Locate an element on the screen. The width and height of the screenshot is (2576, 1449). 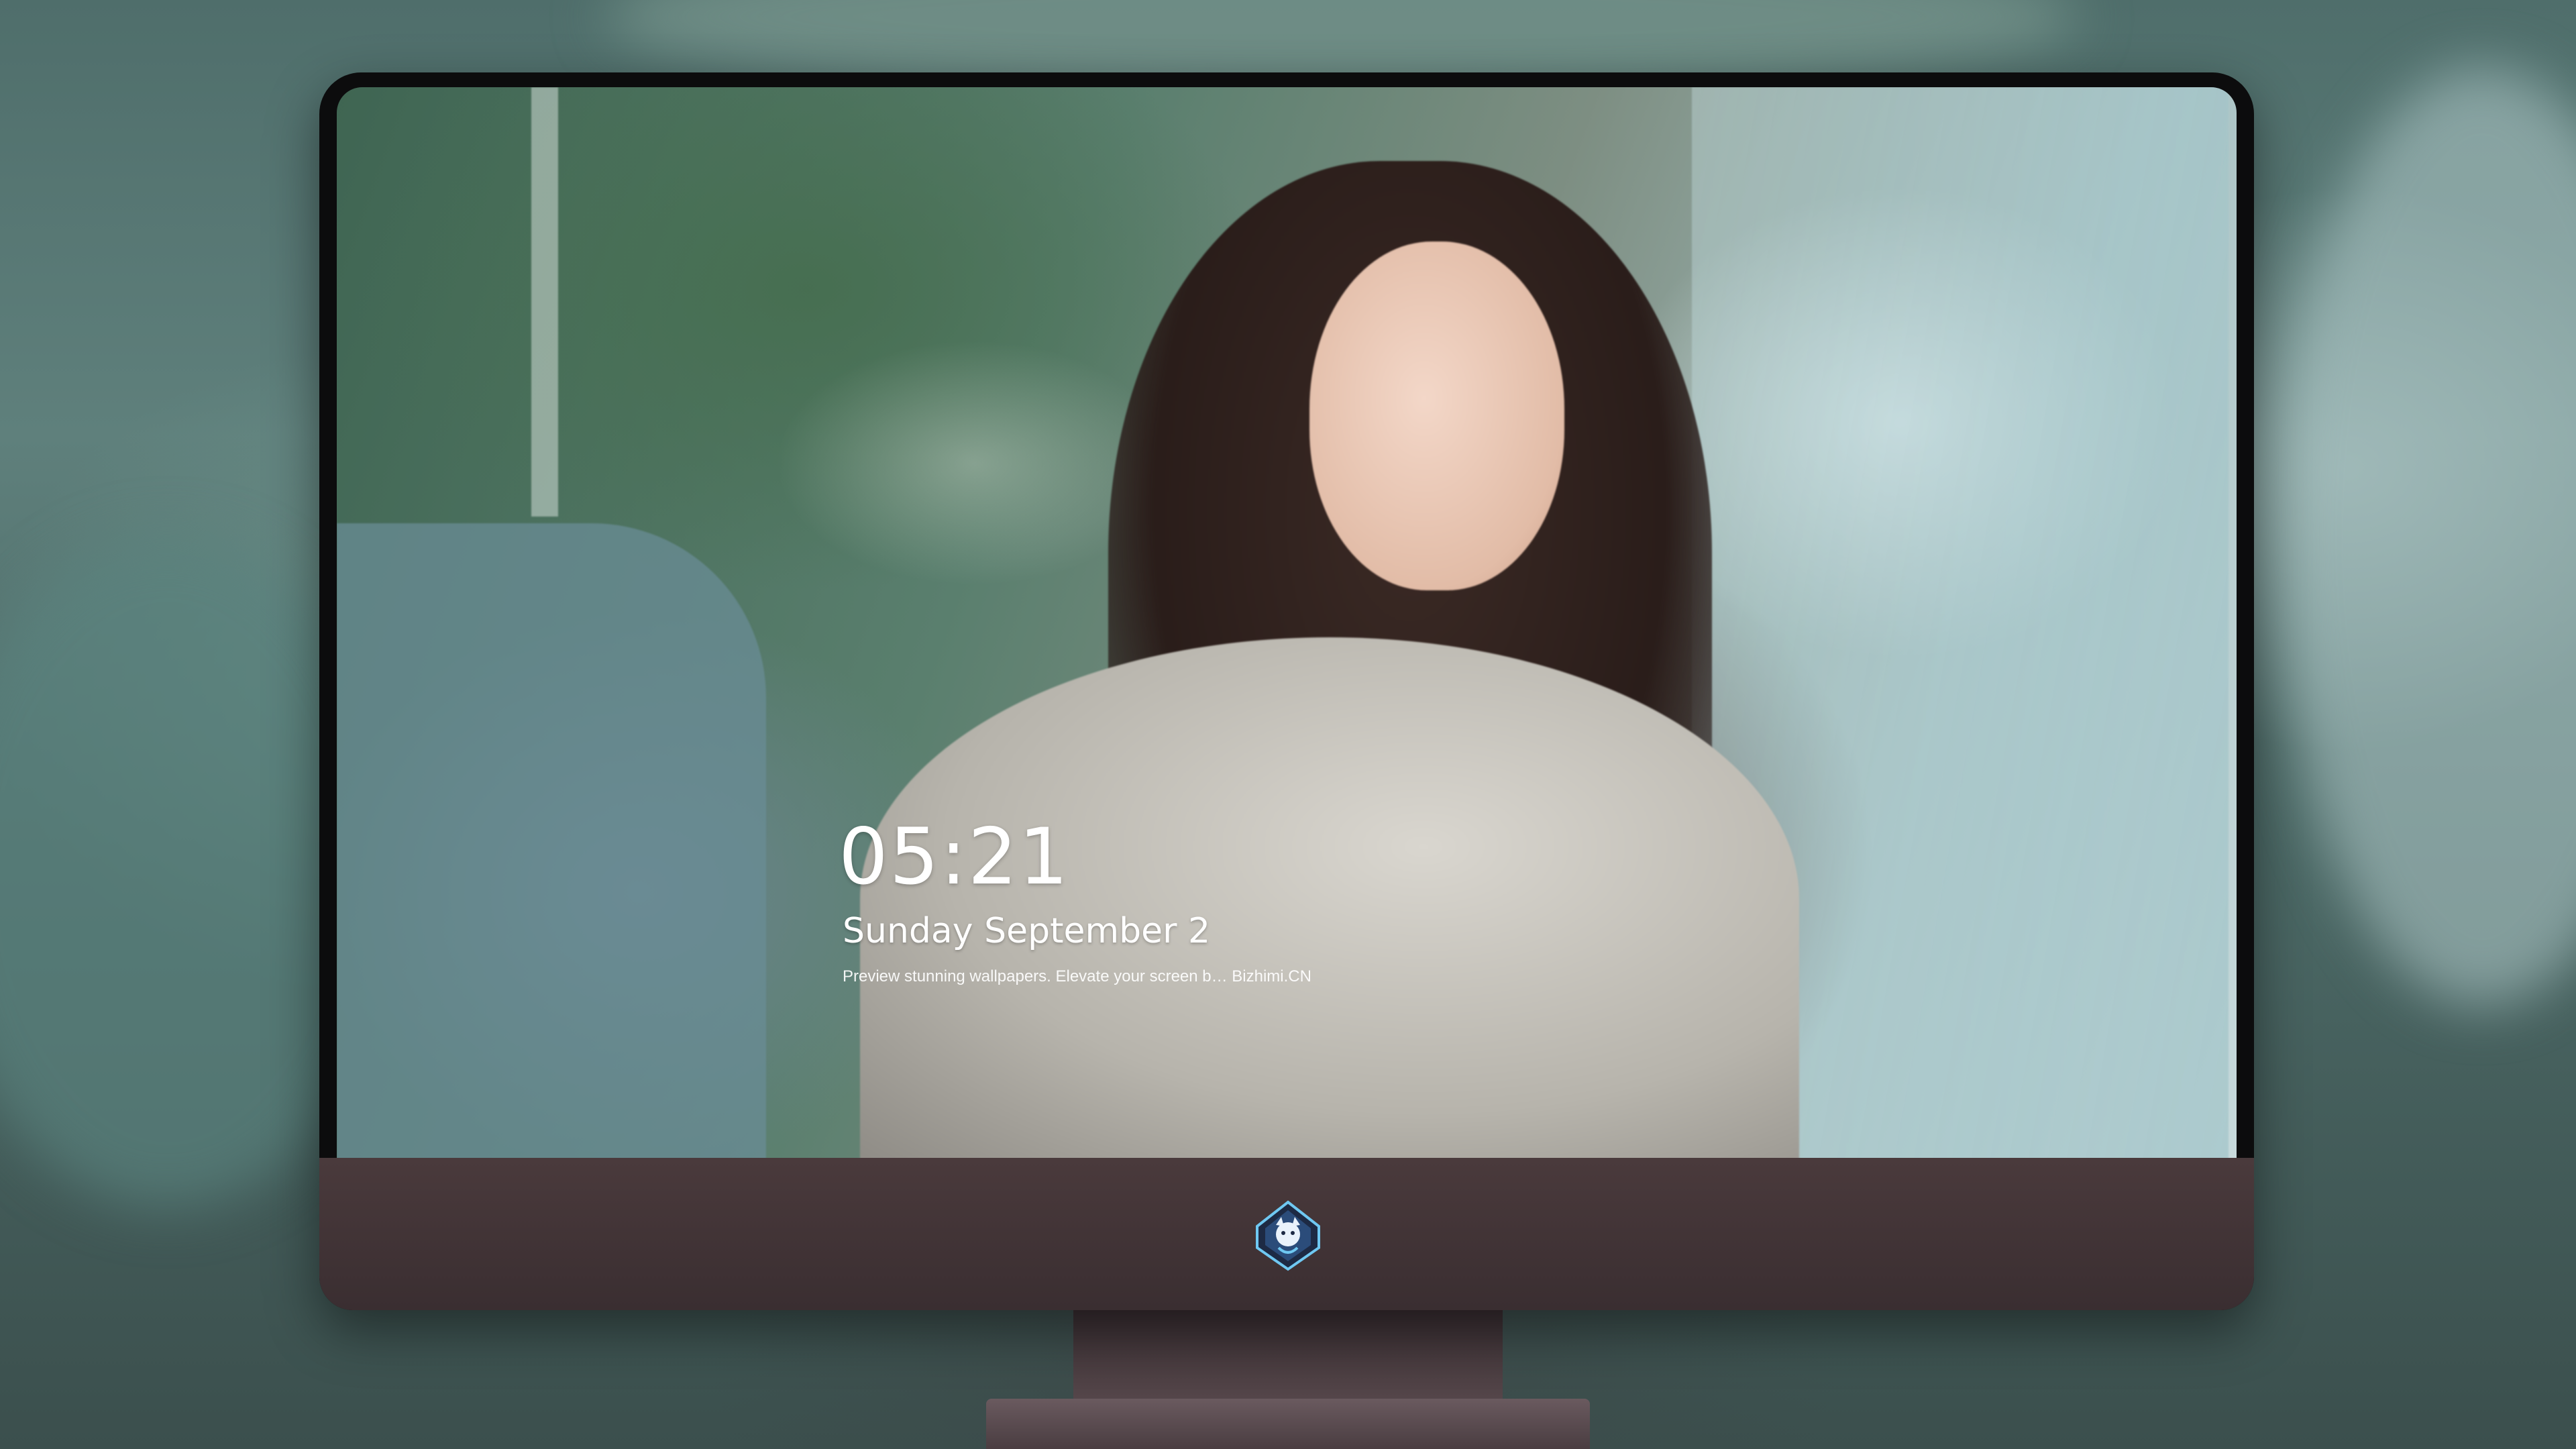
lock-screen-date: Sunday September 2 is located at coordinates (1027, 931).